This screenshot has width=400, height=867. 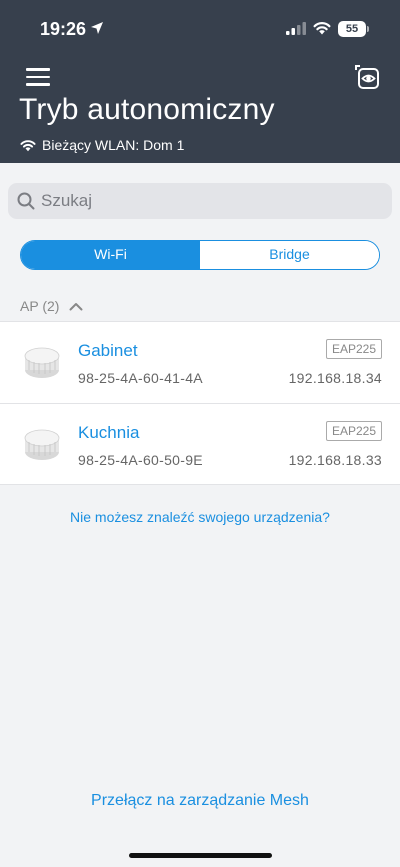 I want to click on device-mac: 98-25-4A-60-50-9E, so click(x=140, y=460).